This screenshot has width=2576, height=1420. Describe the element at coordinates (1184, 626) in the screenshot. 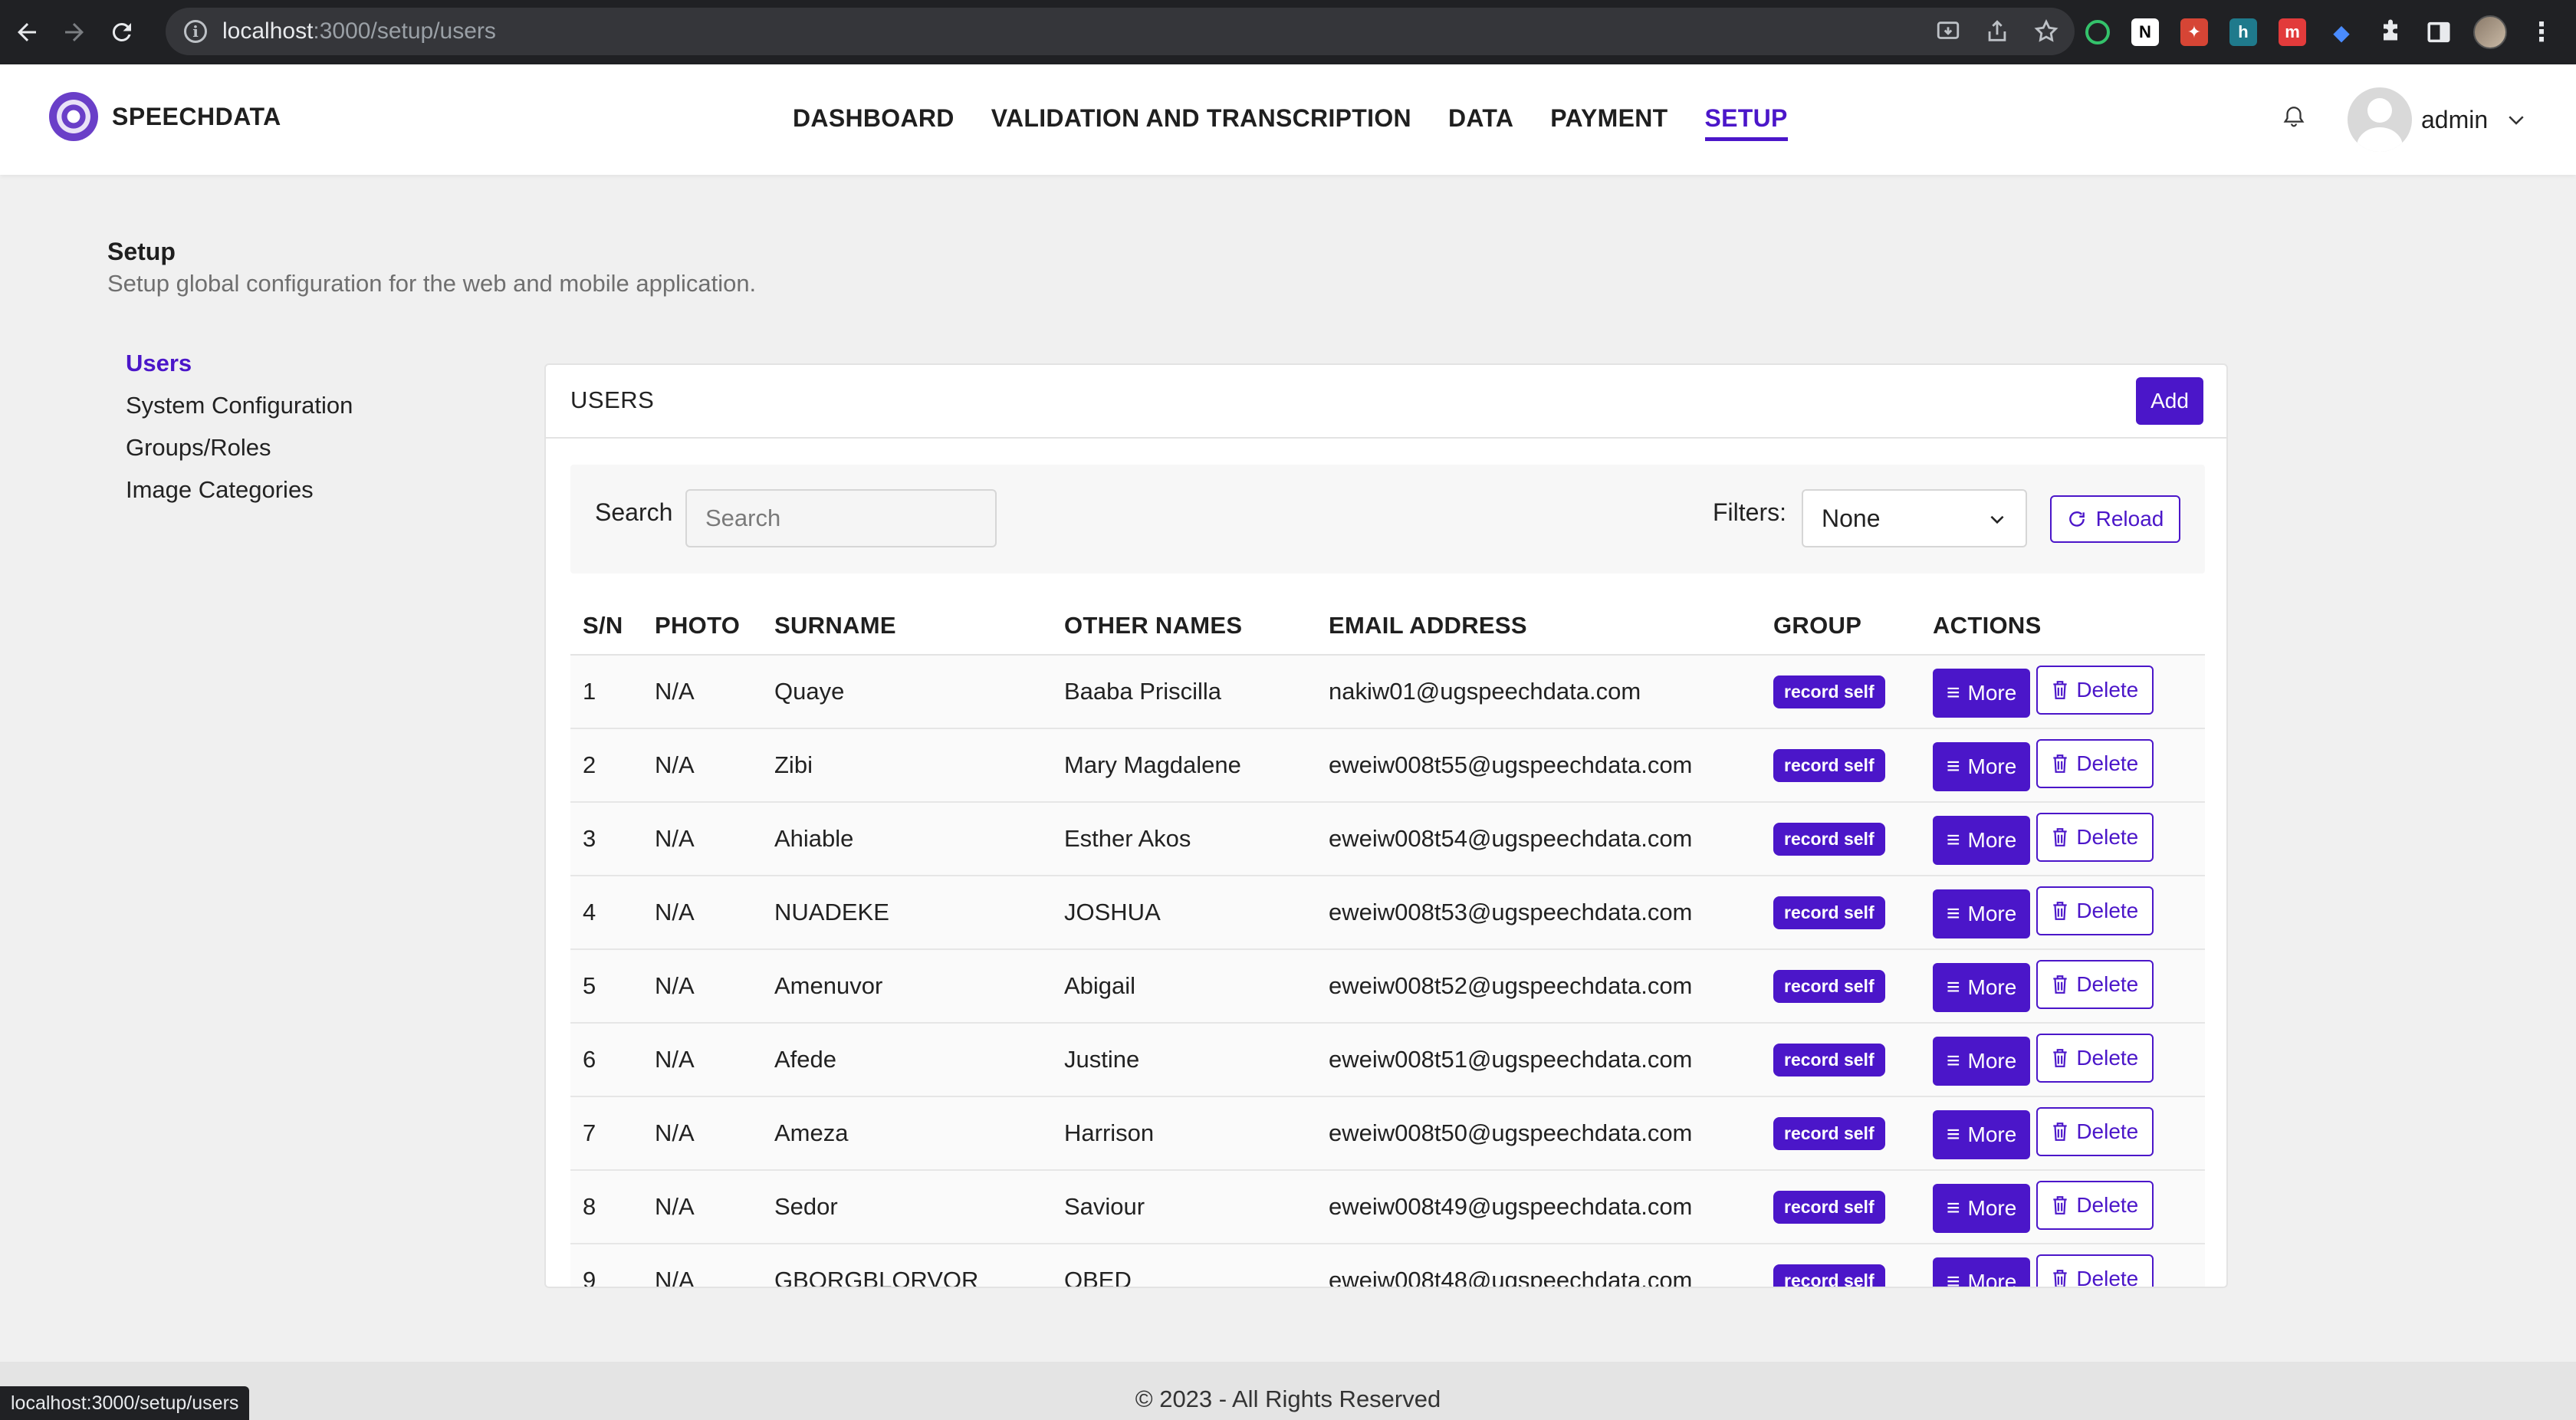

I see `column-header-other-names: OTHER NAMES` at that location.